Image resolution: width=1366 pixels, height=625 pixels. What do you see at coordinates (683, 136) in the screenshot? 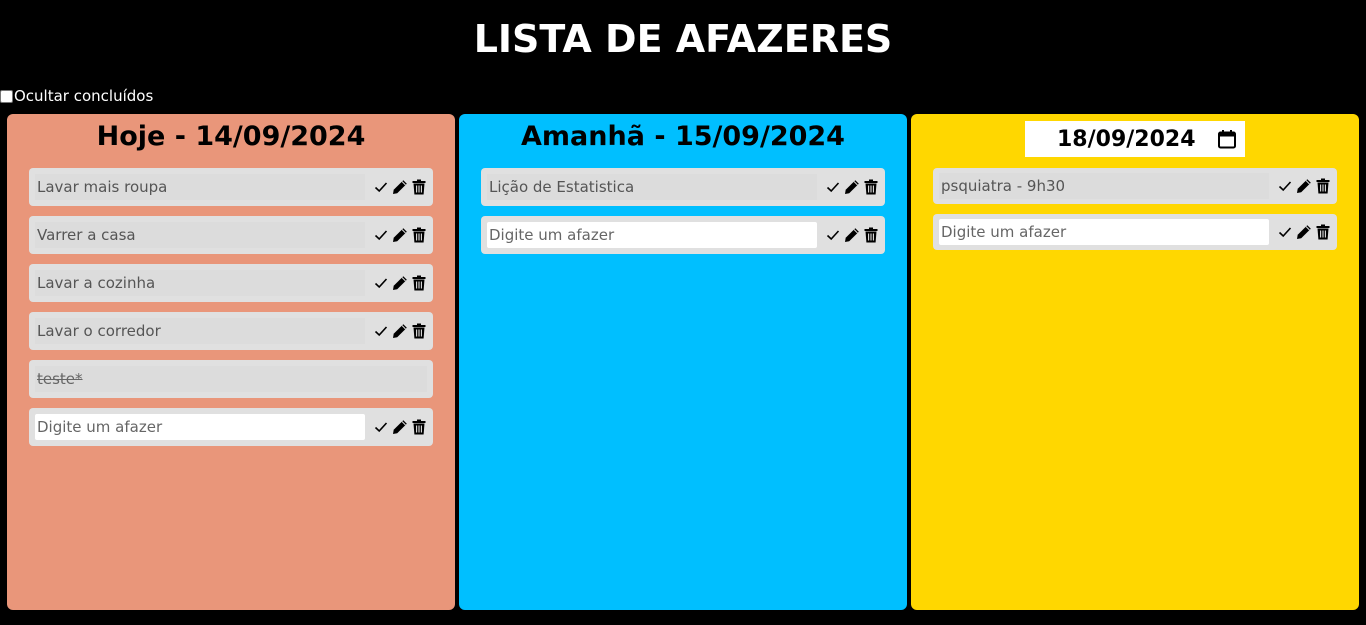
I see `column-tomorrow-title: Amanhã - 15/09/2024` at bounding box center [683, 136].